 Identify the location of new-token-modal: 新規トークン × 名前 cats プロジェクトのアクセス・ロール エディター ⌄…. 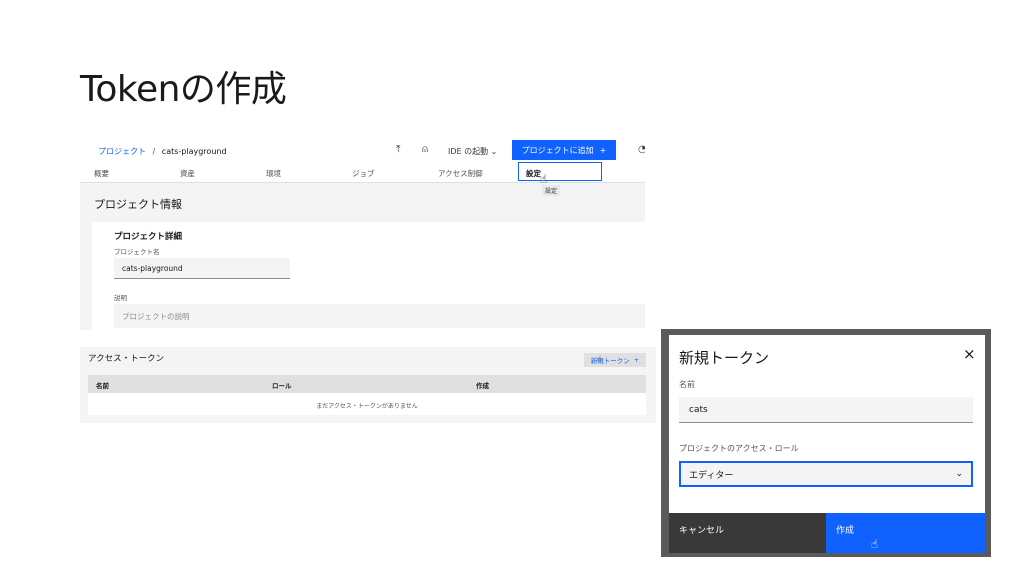
(827, 444).